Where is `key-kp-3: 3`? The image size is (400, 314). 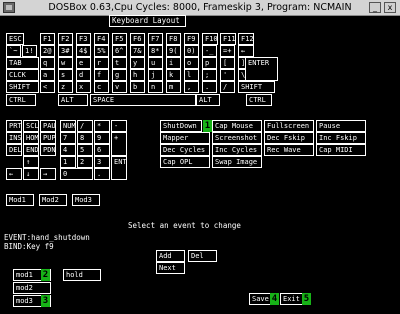 key-kp-3: 3 is located at coordinates (102, 162).